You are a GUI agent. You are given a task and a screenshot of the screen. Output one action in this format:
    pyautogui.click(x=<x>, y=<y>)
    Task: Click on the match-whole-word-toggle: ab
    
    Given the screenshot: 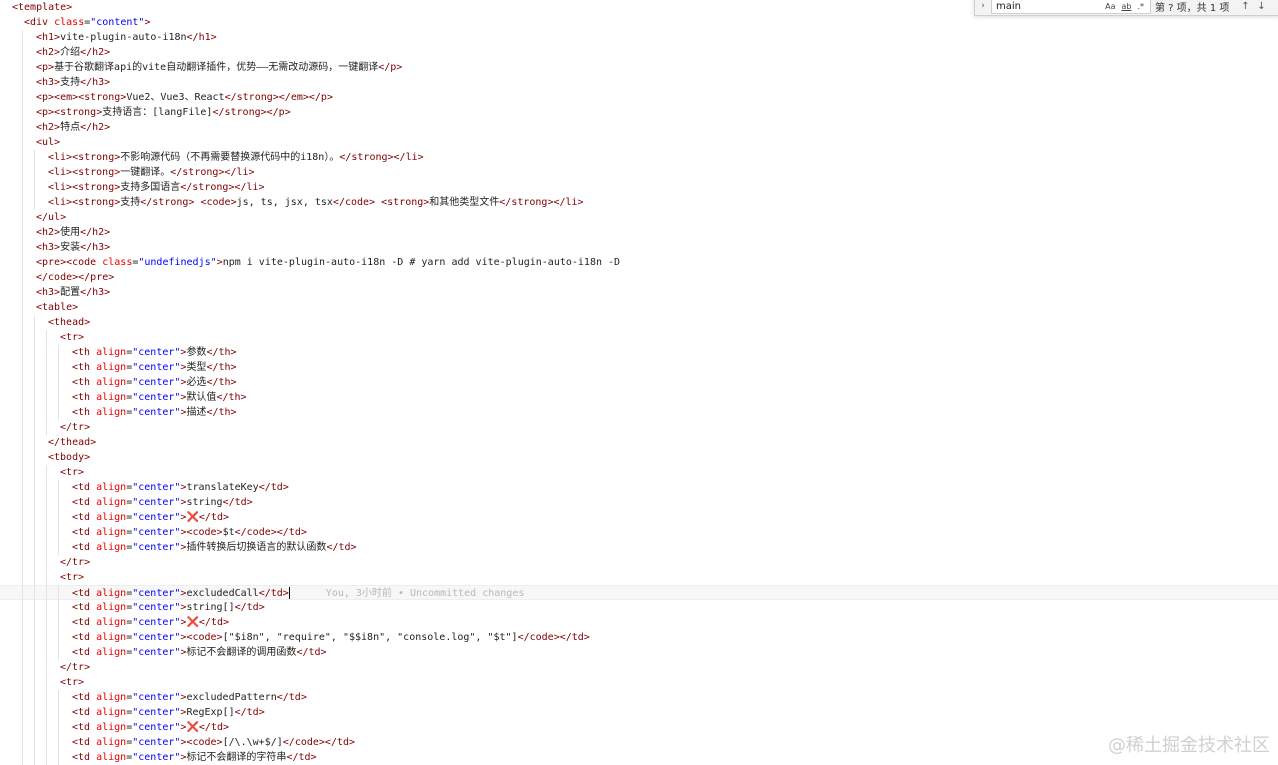 What is the action you would take?
    pyautogui.click(x=1126, y=6)
    